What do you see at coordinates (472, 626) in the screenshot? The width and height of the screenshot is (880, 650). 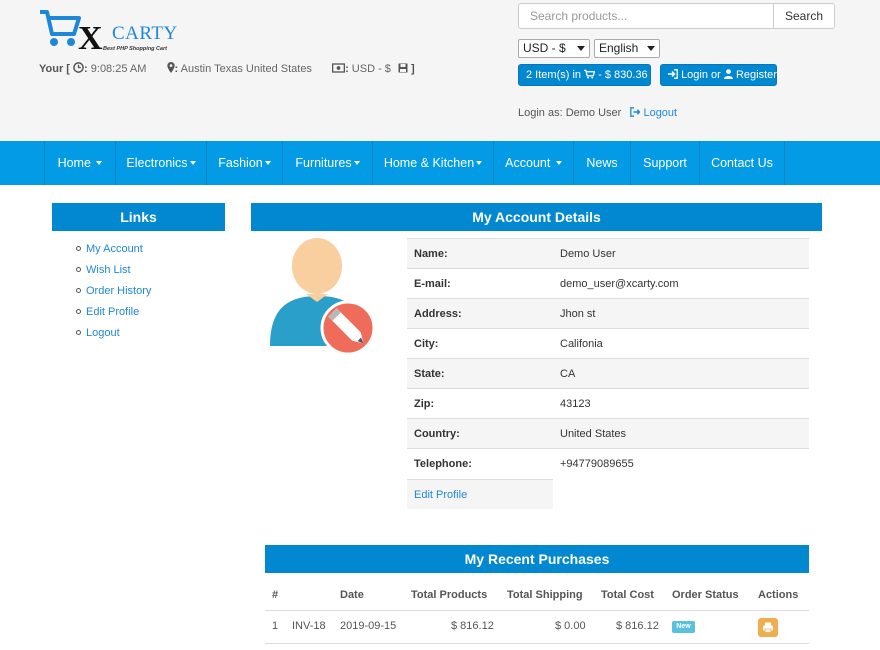 I see `row-total-products: $ 816.12` at bounding box center [472, 626].